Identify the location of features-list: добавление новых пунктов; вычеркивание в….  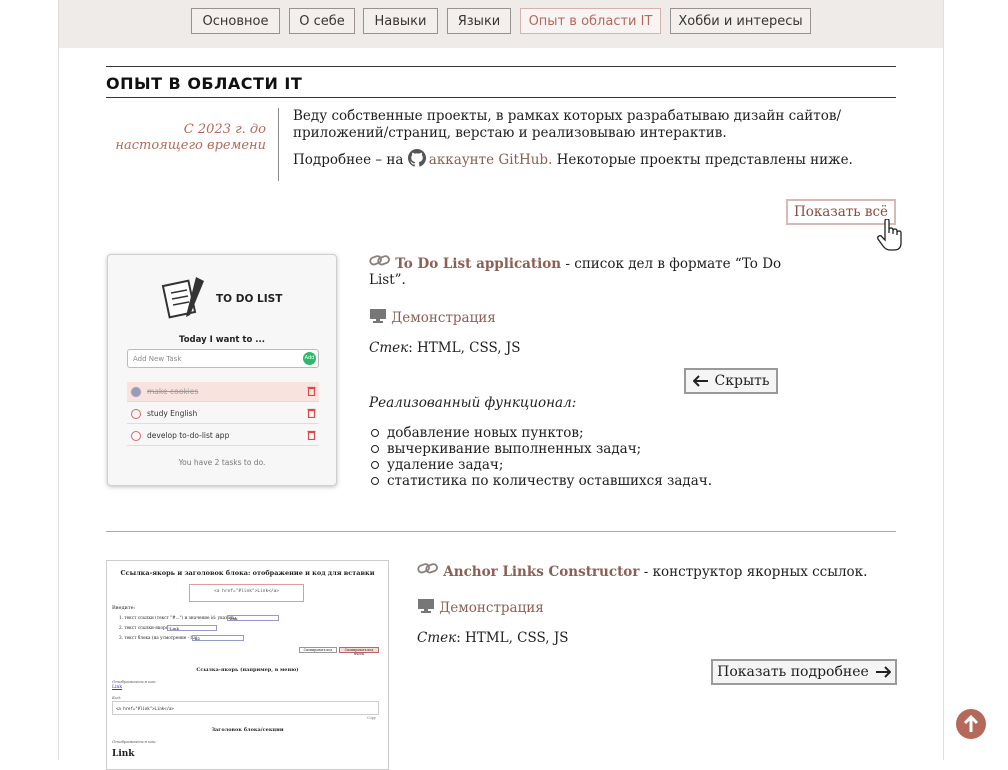
(540, 457).